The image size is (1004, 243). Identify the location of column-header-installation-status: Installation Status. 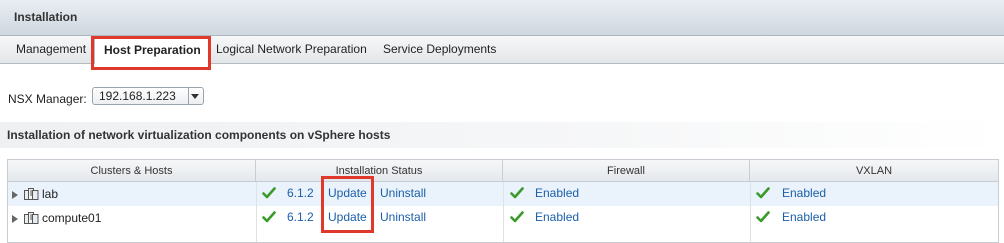
(379, 171).